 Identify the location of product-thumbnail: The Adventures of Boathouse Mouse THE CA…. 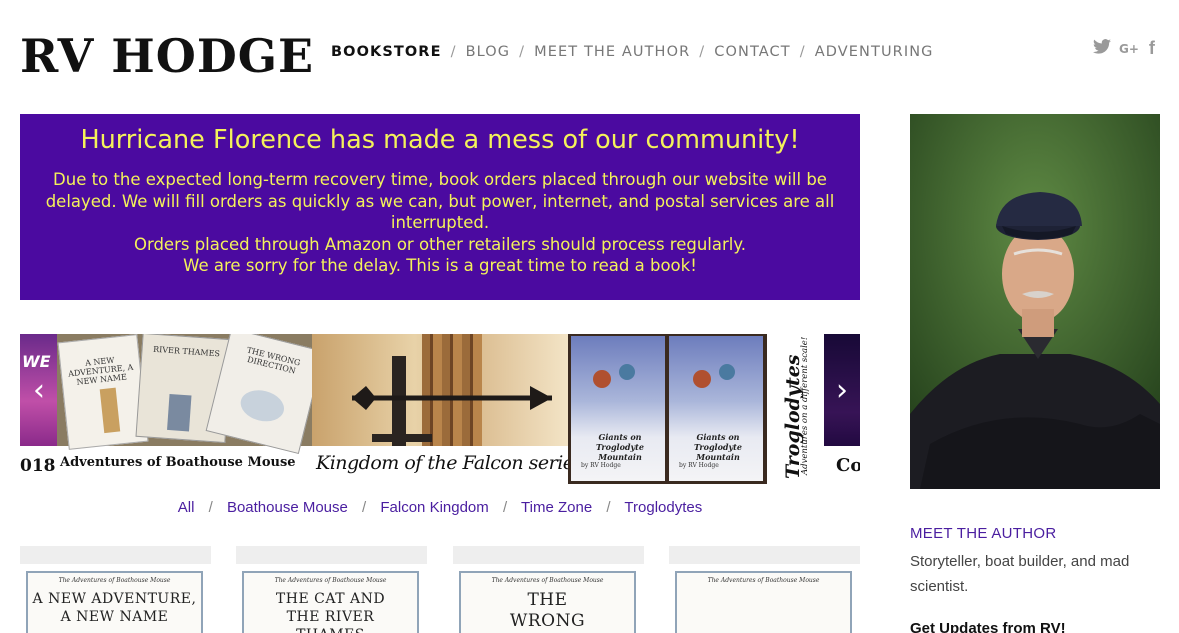
(330, 602).